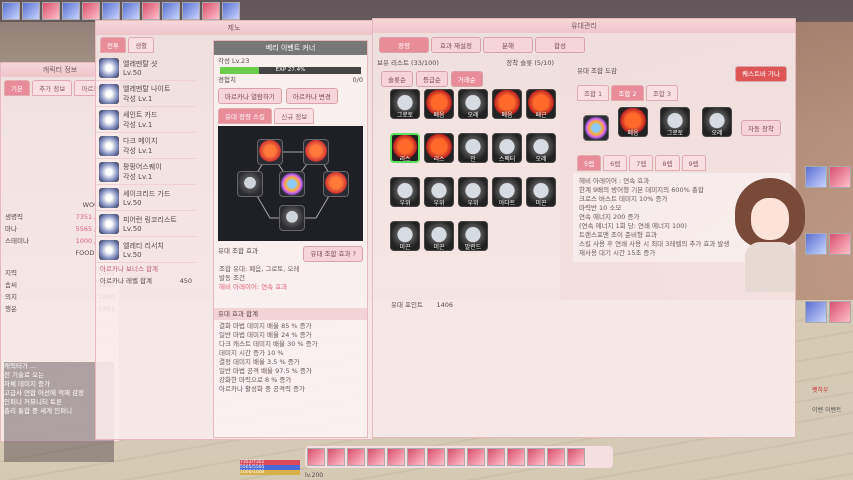  What do you see at coordinates (693, 163) in the screenshot?
I see `tab-level: 9렙` at bounding box center [693, 163].